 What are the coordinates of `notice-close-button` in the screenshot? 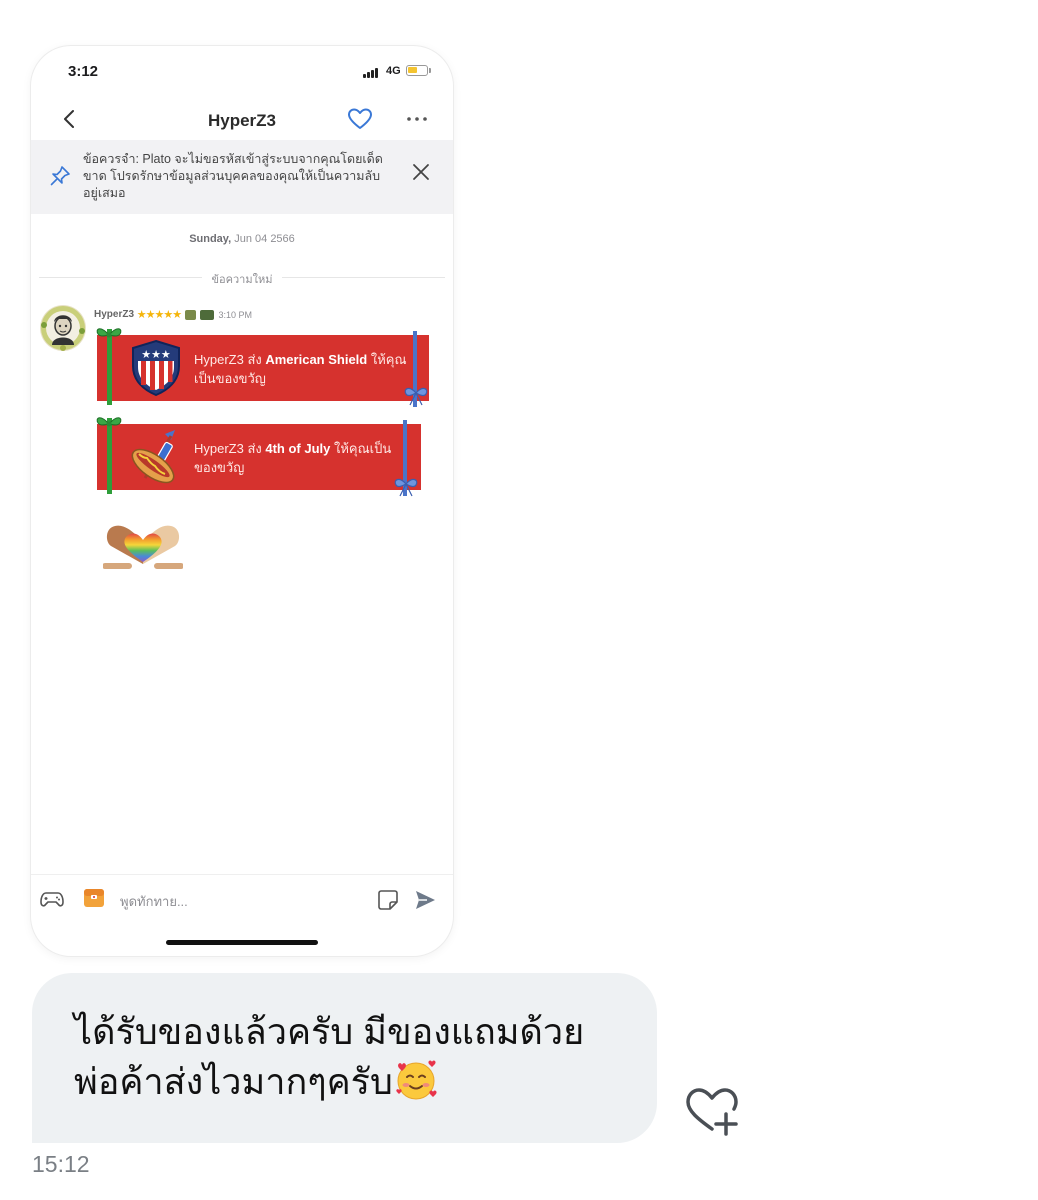 It's located at (421, 172).